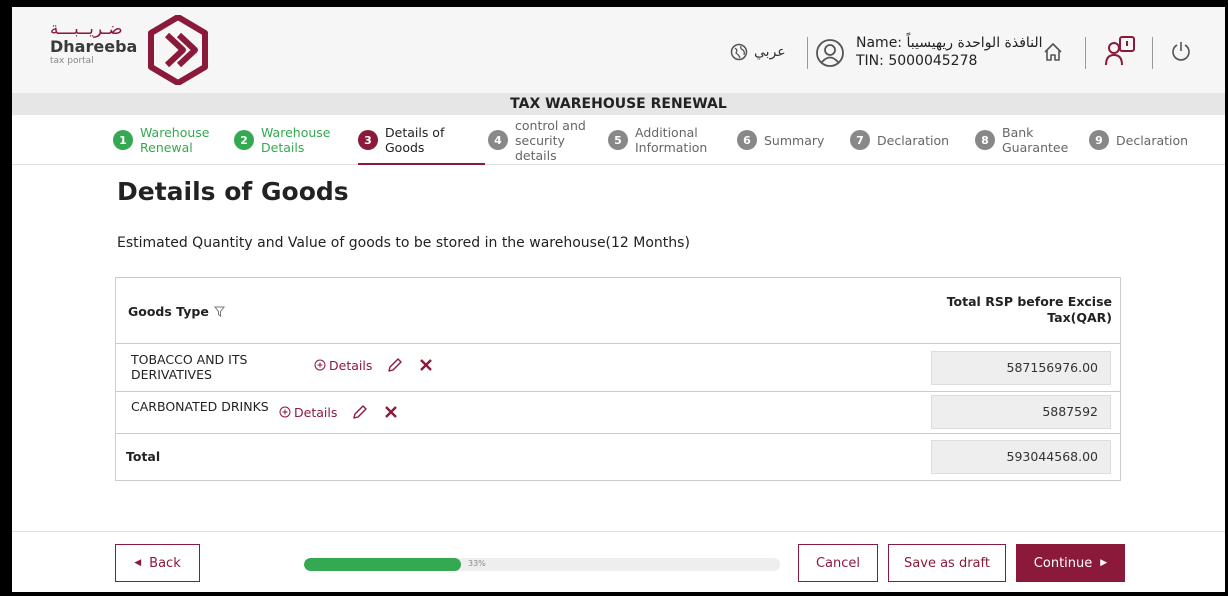 The height and width of the screenshot is (596, 1228). Describe the element at coordinates (739, 52) in the screenshot. I see `globe-icon` at that location.